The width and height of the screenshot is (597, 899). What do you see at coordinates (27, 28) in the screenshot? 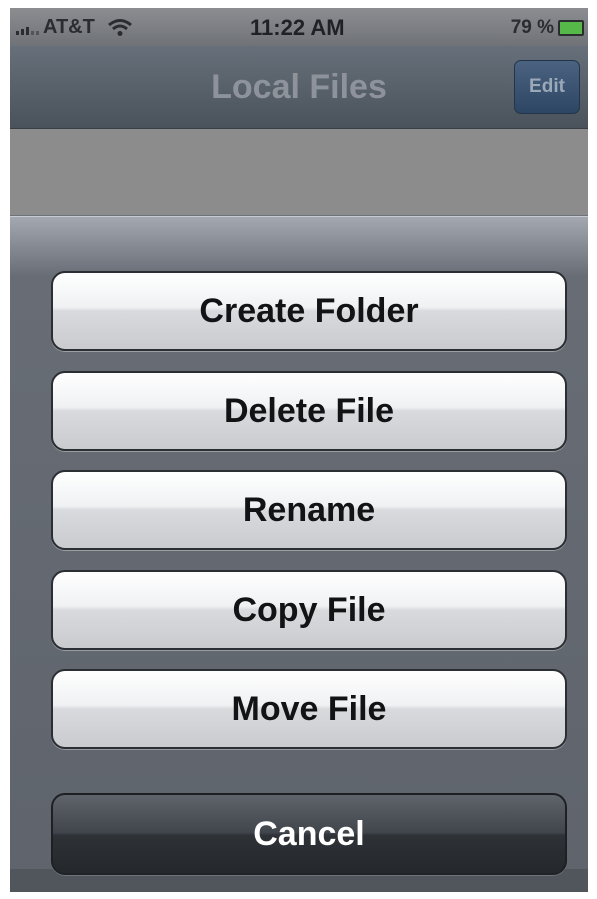
I see `signal-icon` at bounding box center [27, 28].